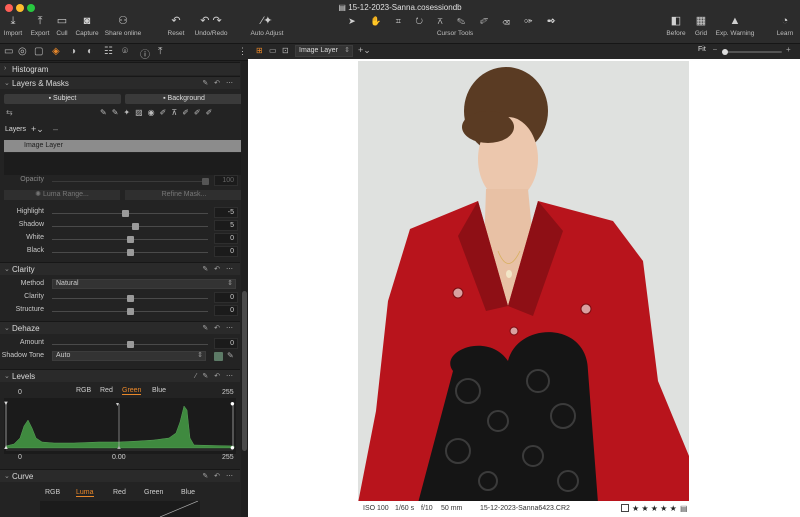 The height and width of the screenshot is (517, 800). I want to click on highlight-value: -5, so click(226, 212).